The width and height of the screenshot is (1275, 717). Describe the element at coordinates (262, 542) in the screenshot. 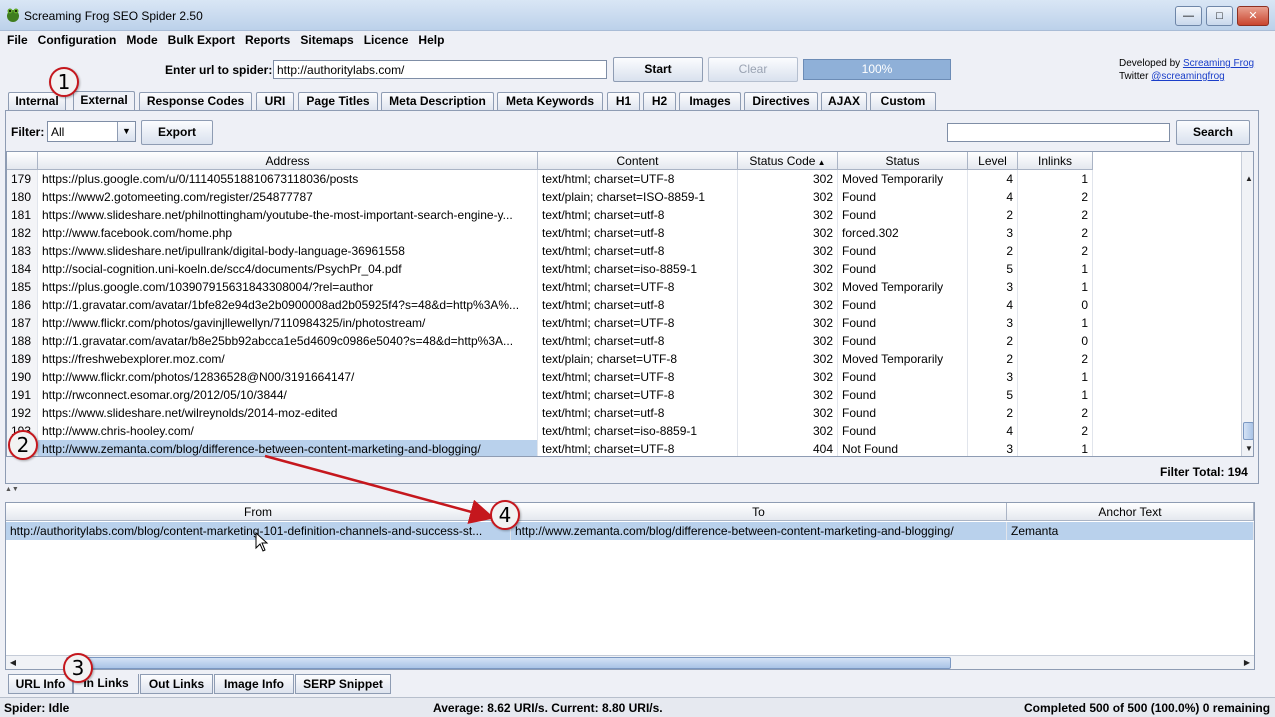

I see `mouse-cursor-icon` at that location.